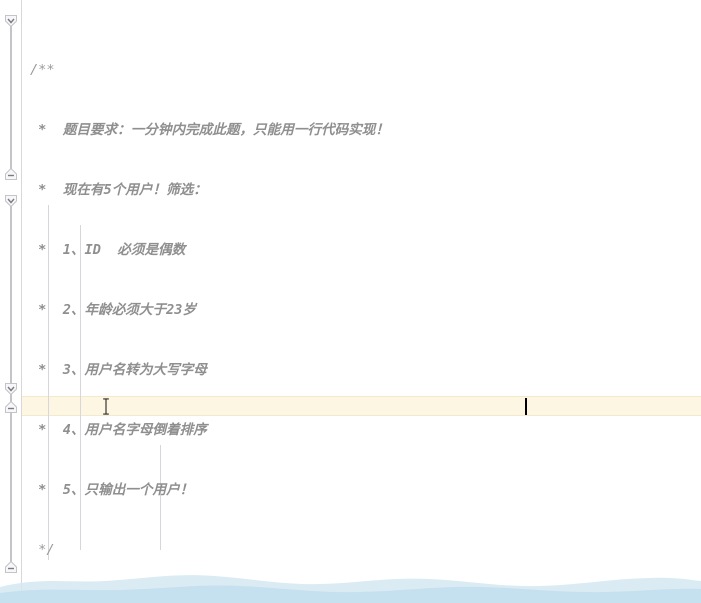 This screenshot has width=701, height=603. I want to click on fold-chevron-stream-icon, so click(11, 388).